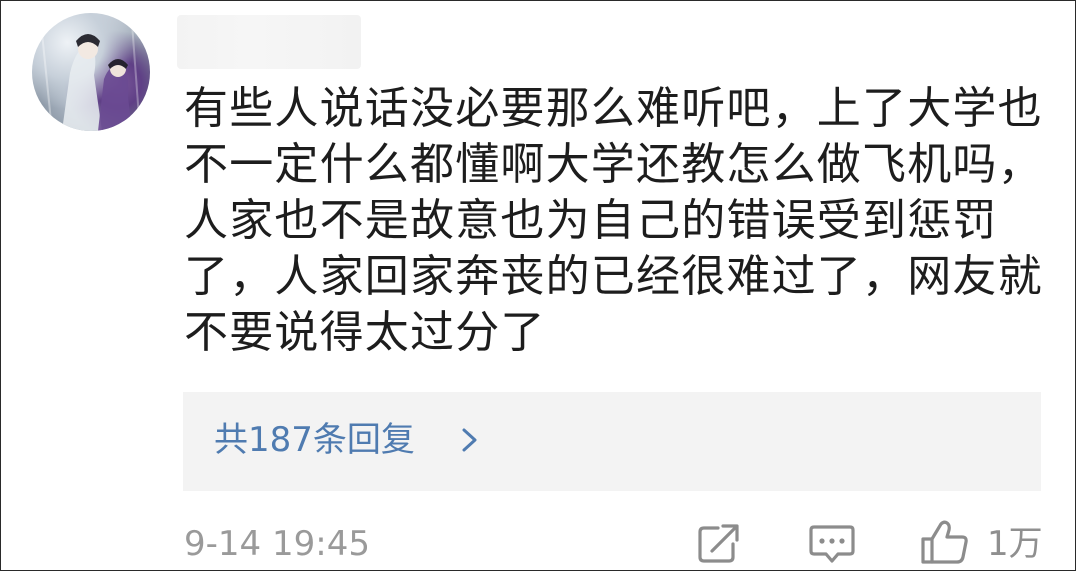 The image size is (1076, 571). I want to click on comment-line: 有些人说话没必要那么难听吧，上了大学也, so click(613, 108).